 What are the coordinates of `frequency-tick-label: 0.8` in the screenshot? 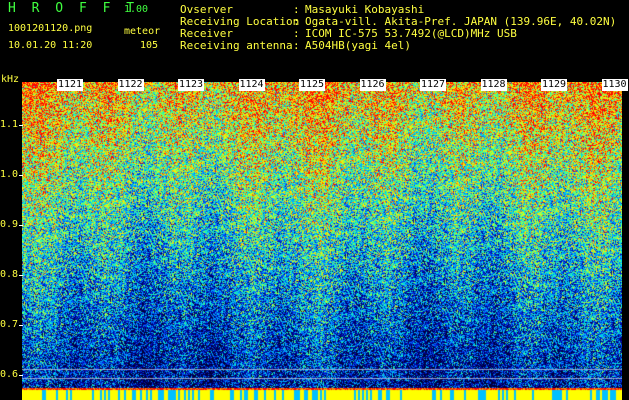 It's located at (9, 274).